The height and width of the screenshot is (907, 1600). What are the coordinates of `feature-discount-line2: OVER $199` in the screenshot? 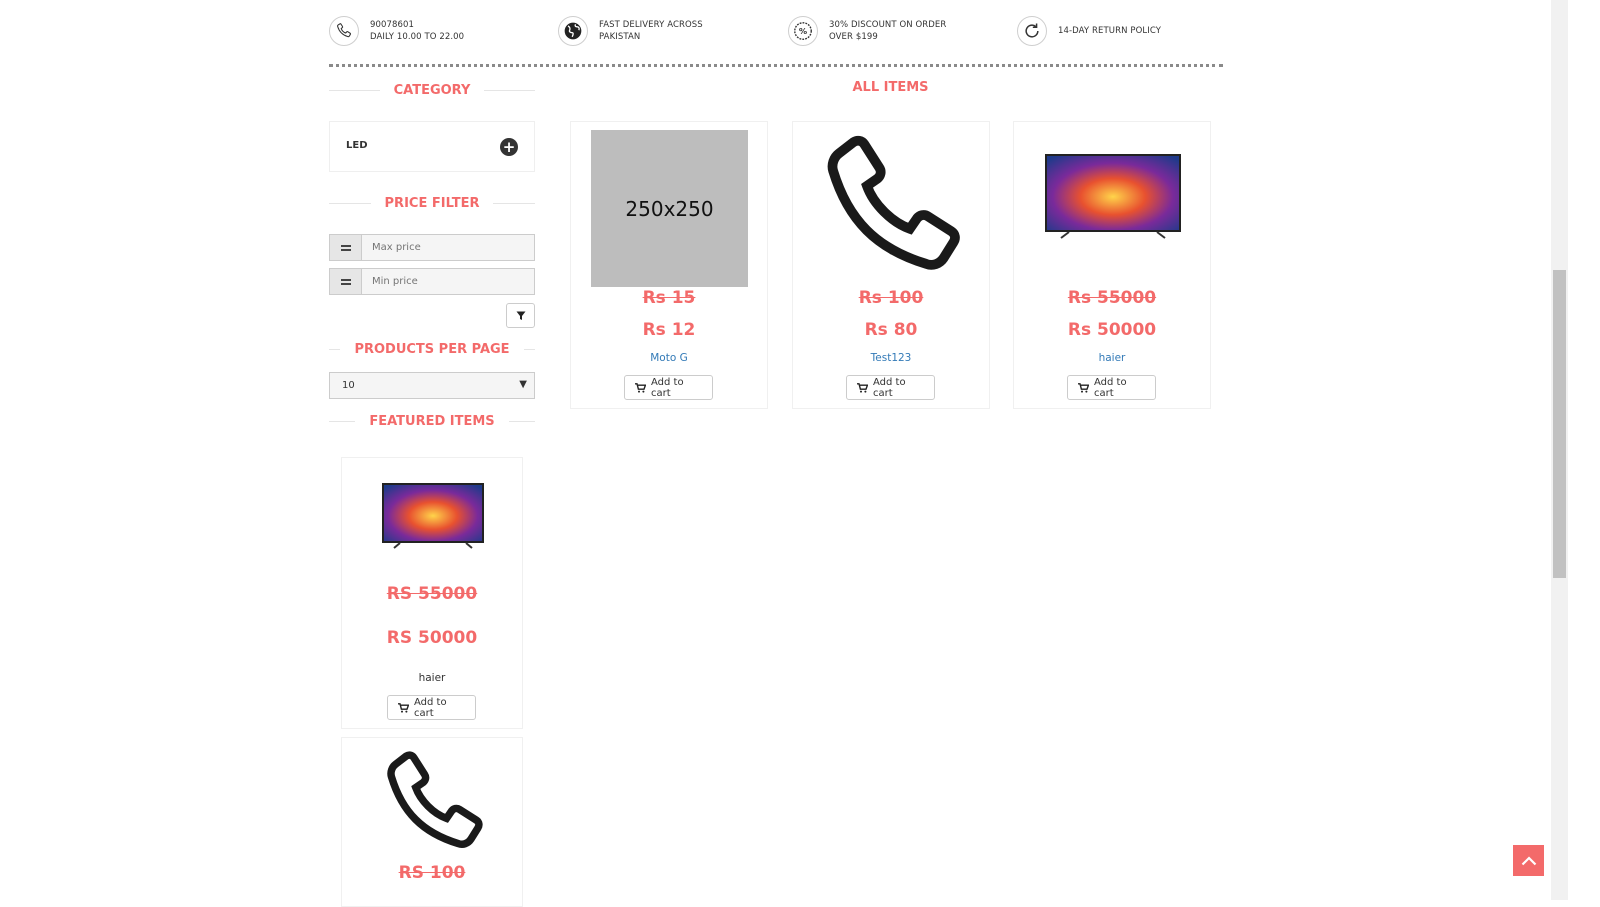 It's located at (853, 37).